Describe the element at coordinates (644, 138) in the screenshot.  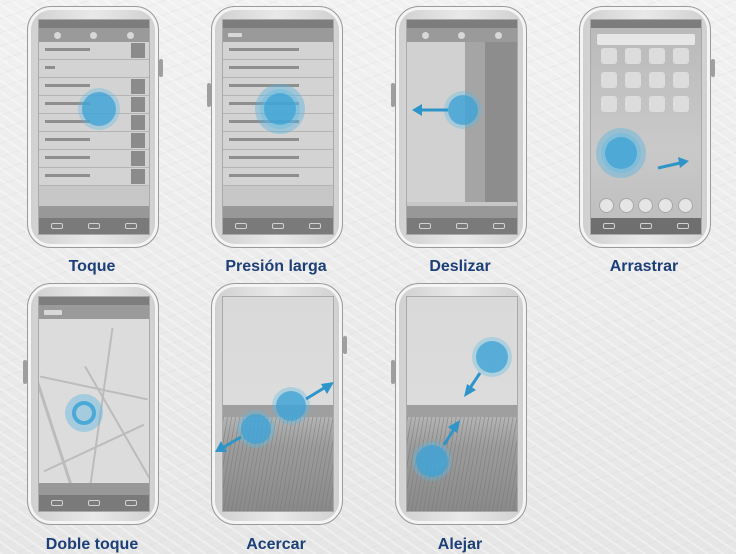
I see `gesture-card-drag: Arrastrar` at that location.